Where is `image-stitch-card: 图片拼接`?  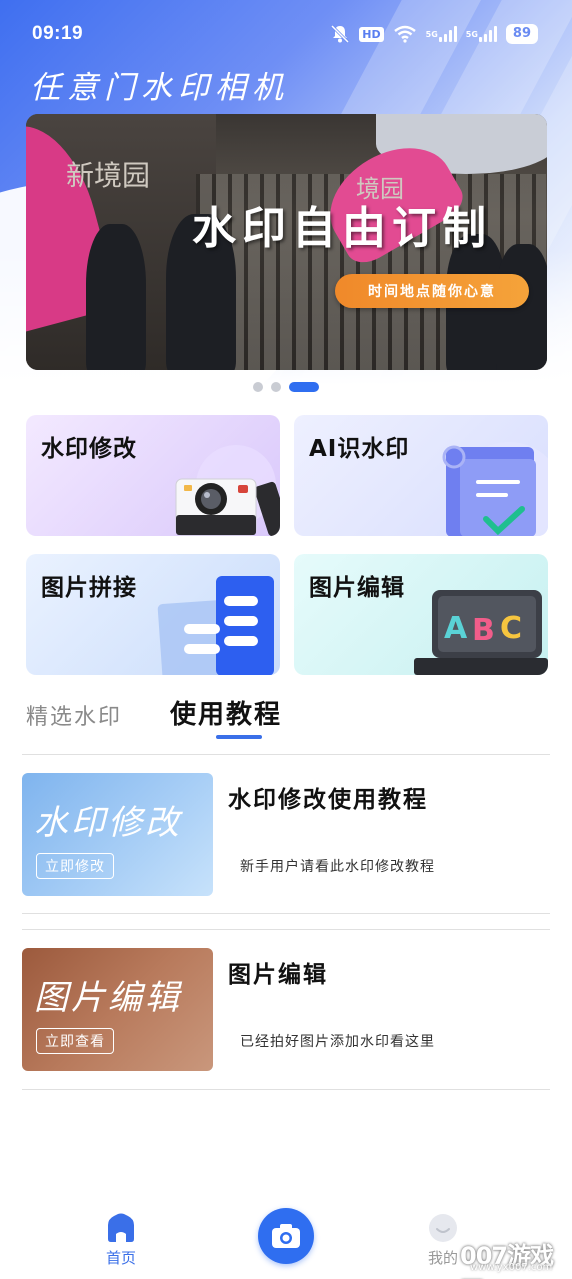
image-stitch-card: 图片拼接 is located at coordinates (153, 614).